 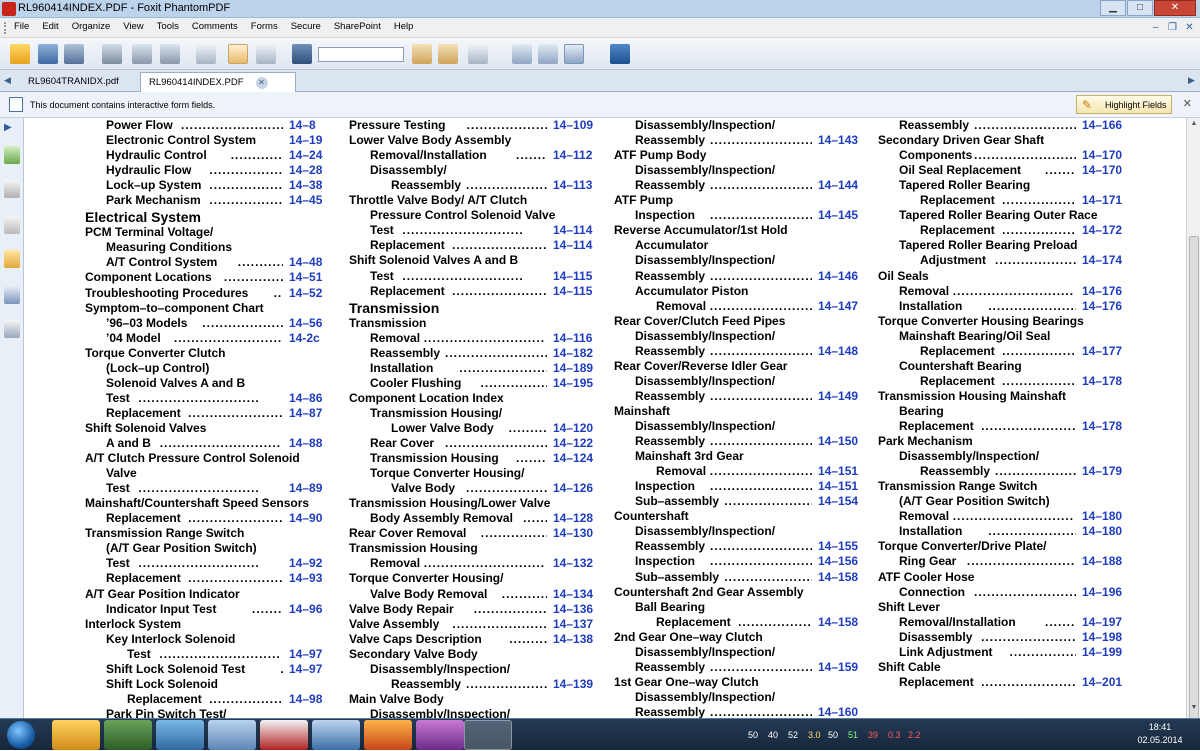 What do you see at coordinates (168, 26) in the screenshot?
I see `menu-item-tools: Tools` at bounding box center [168, 26].